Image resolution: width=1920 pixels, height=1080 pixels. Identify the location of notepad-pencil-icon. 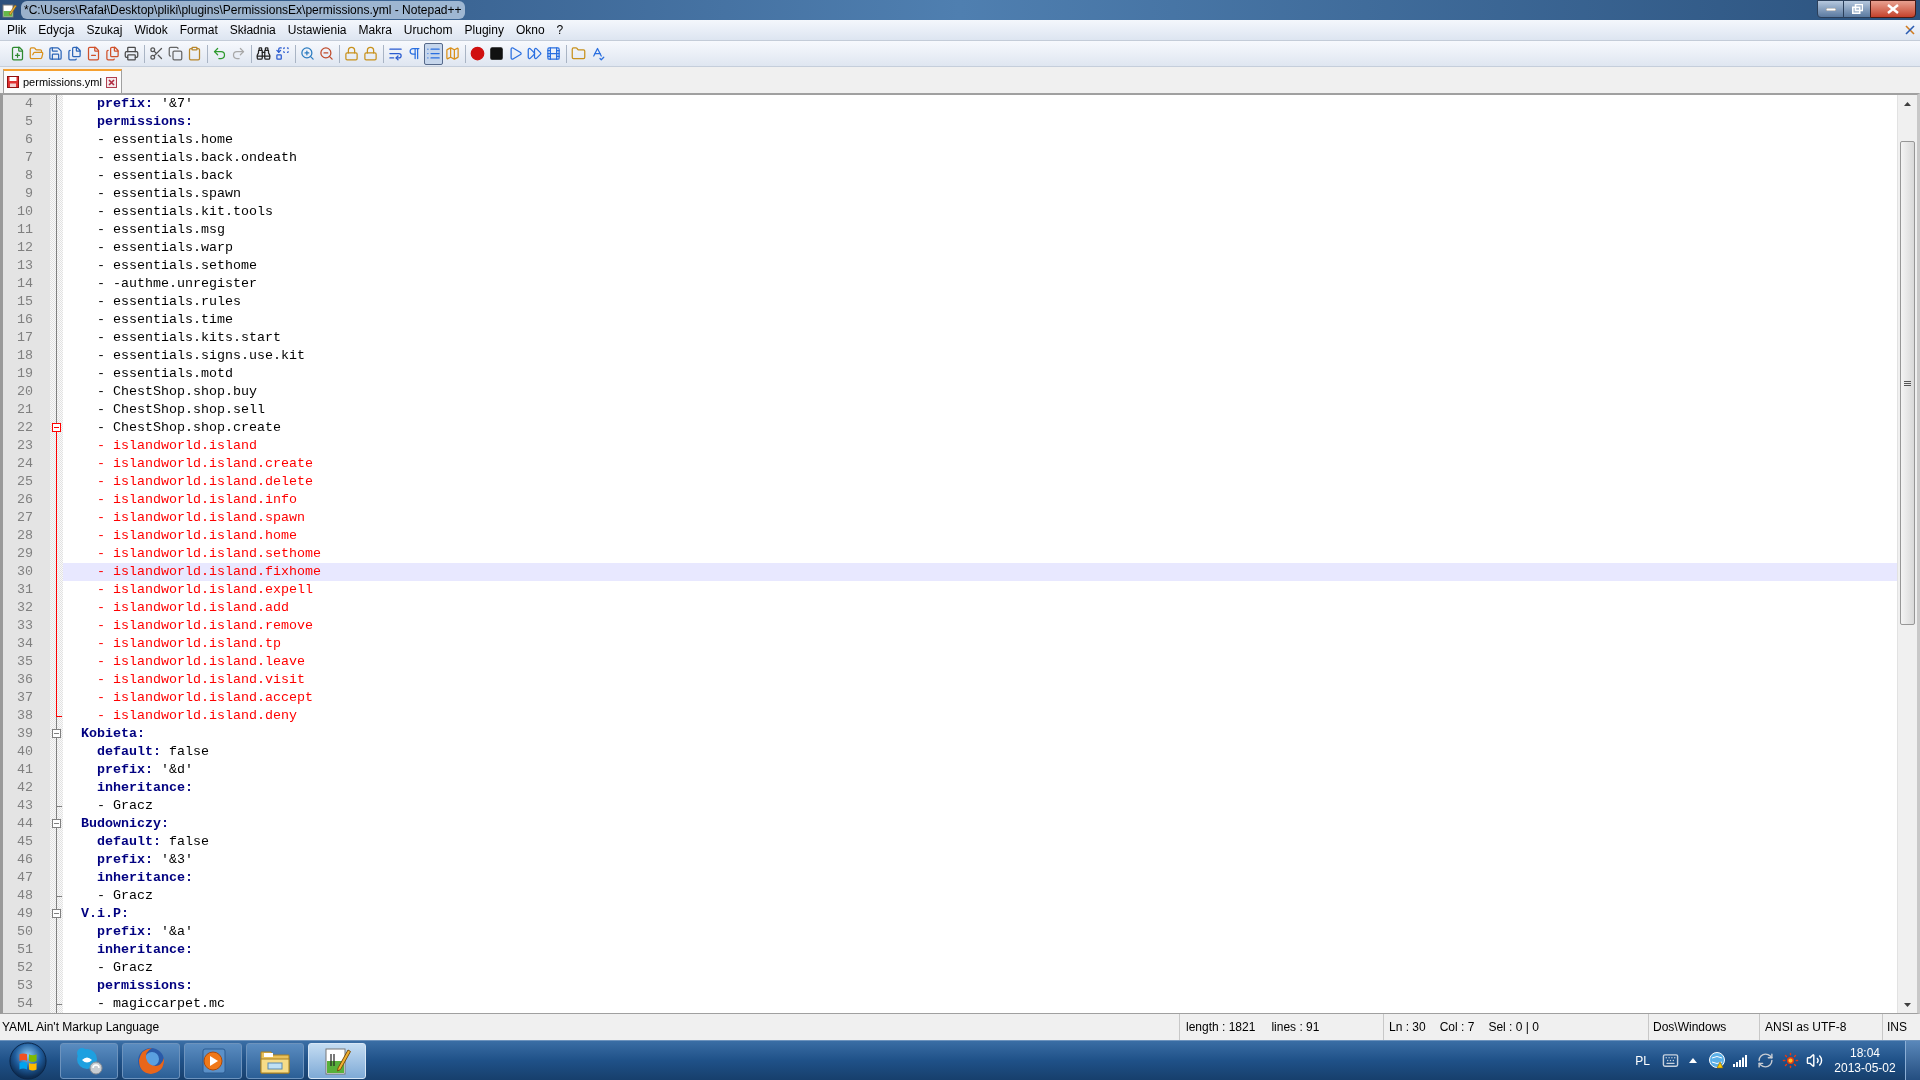
(337, 1060).